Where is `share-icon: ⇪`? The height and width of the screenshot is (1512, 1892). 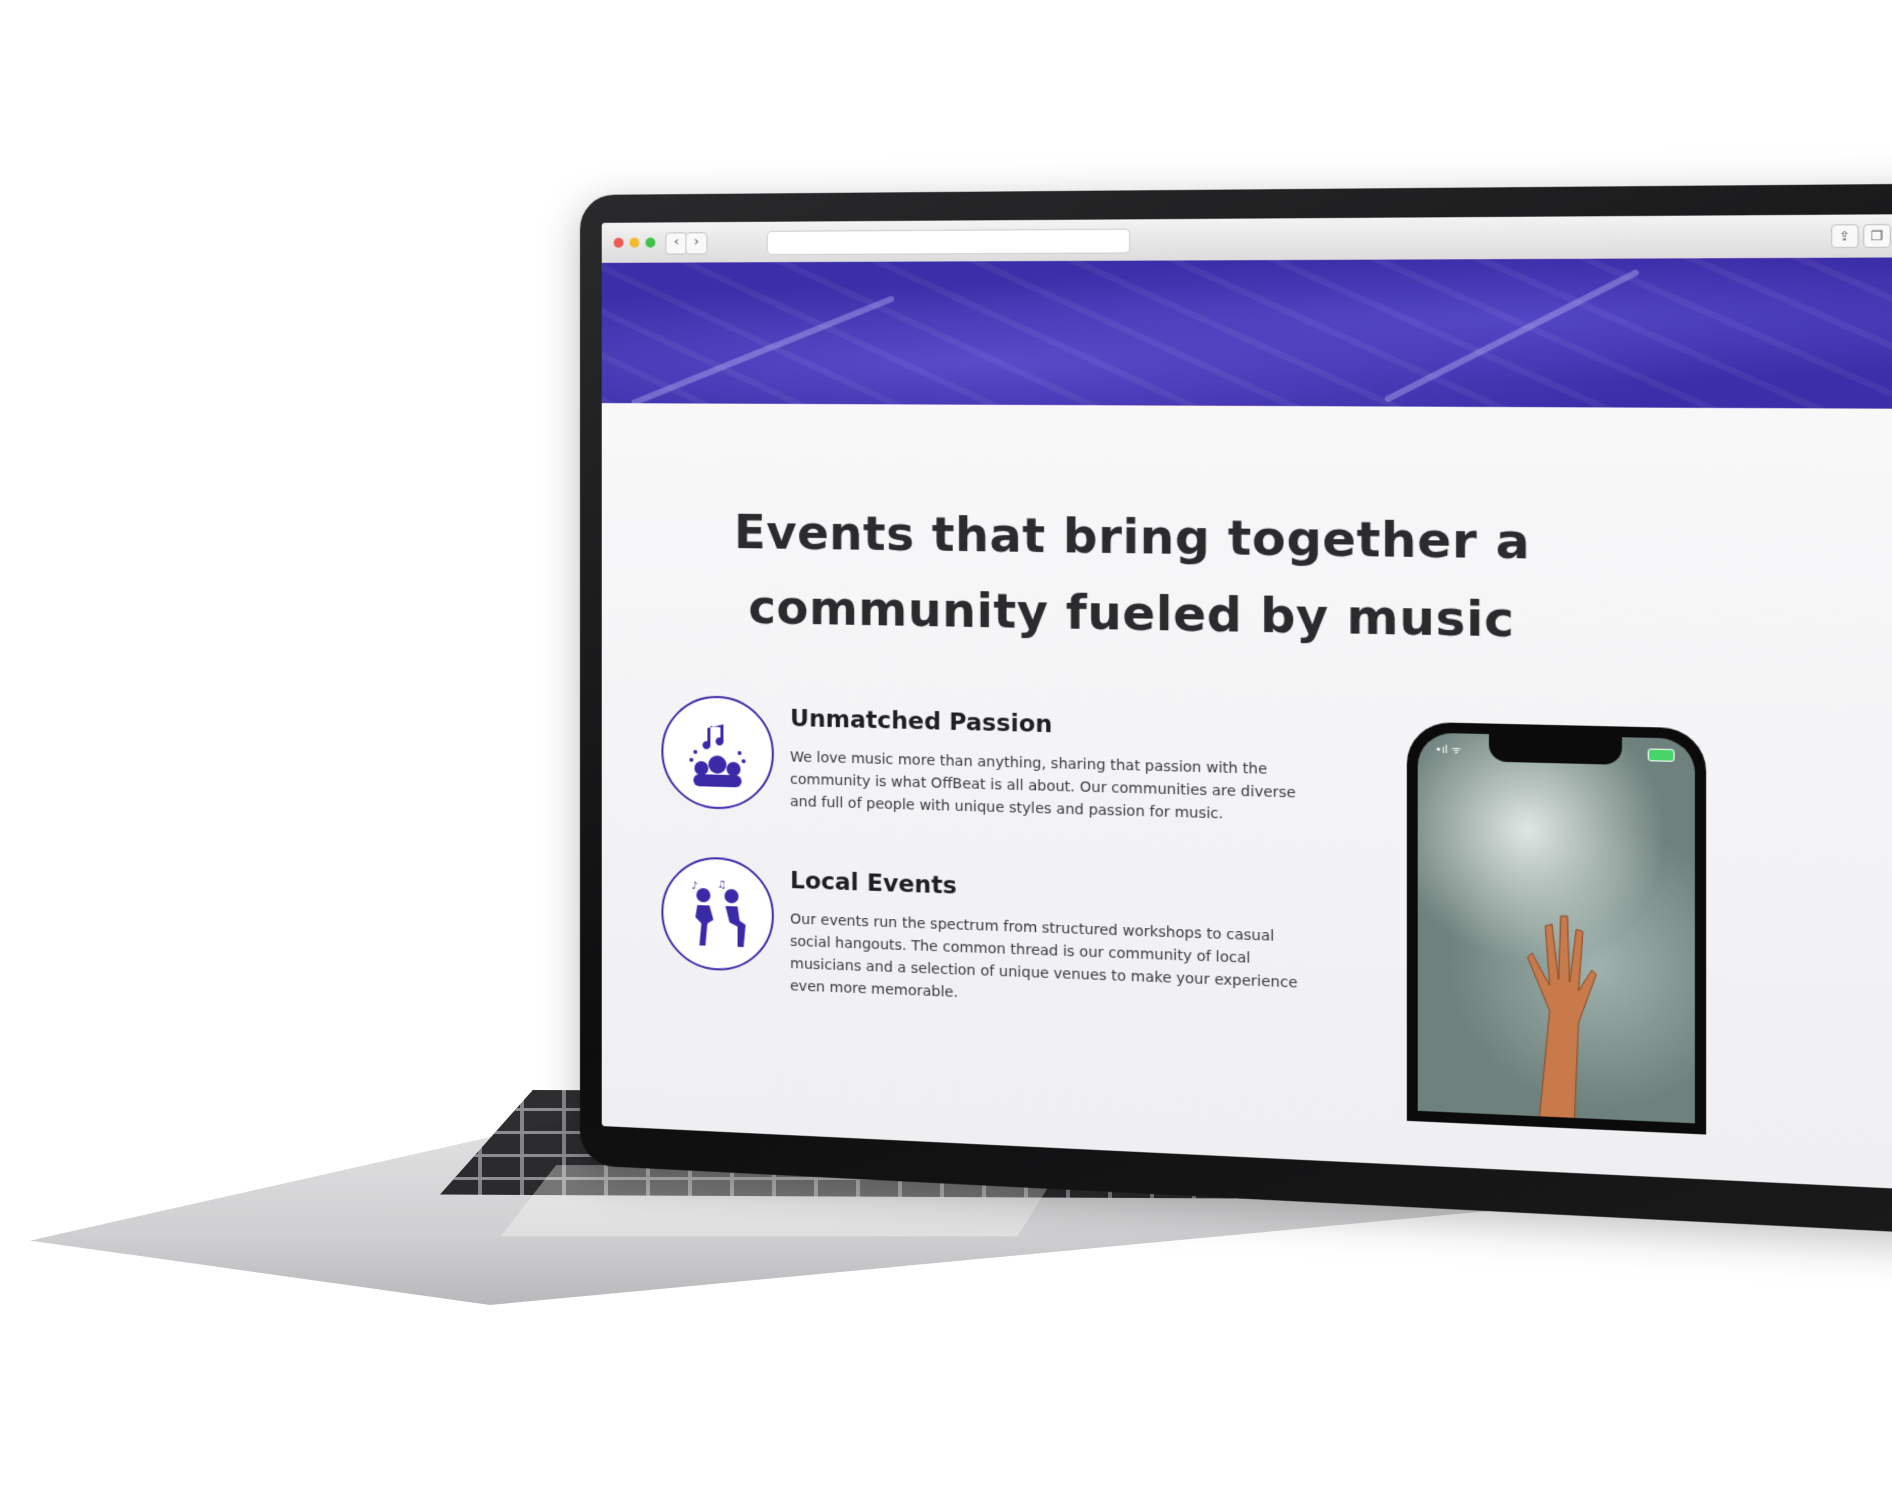
share-icon: ⇪ is located at coordinates (1845, 236).